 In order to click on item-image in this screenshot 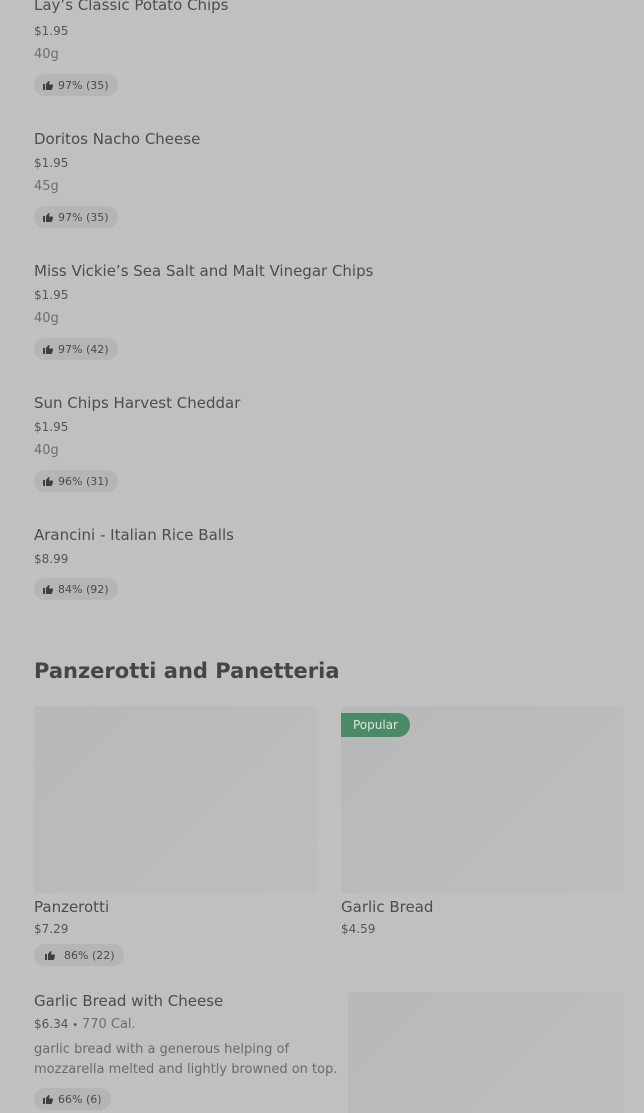, I will do `click(486, 1052)`.